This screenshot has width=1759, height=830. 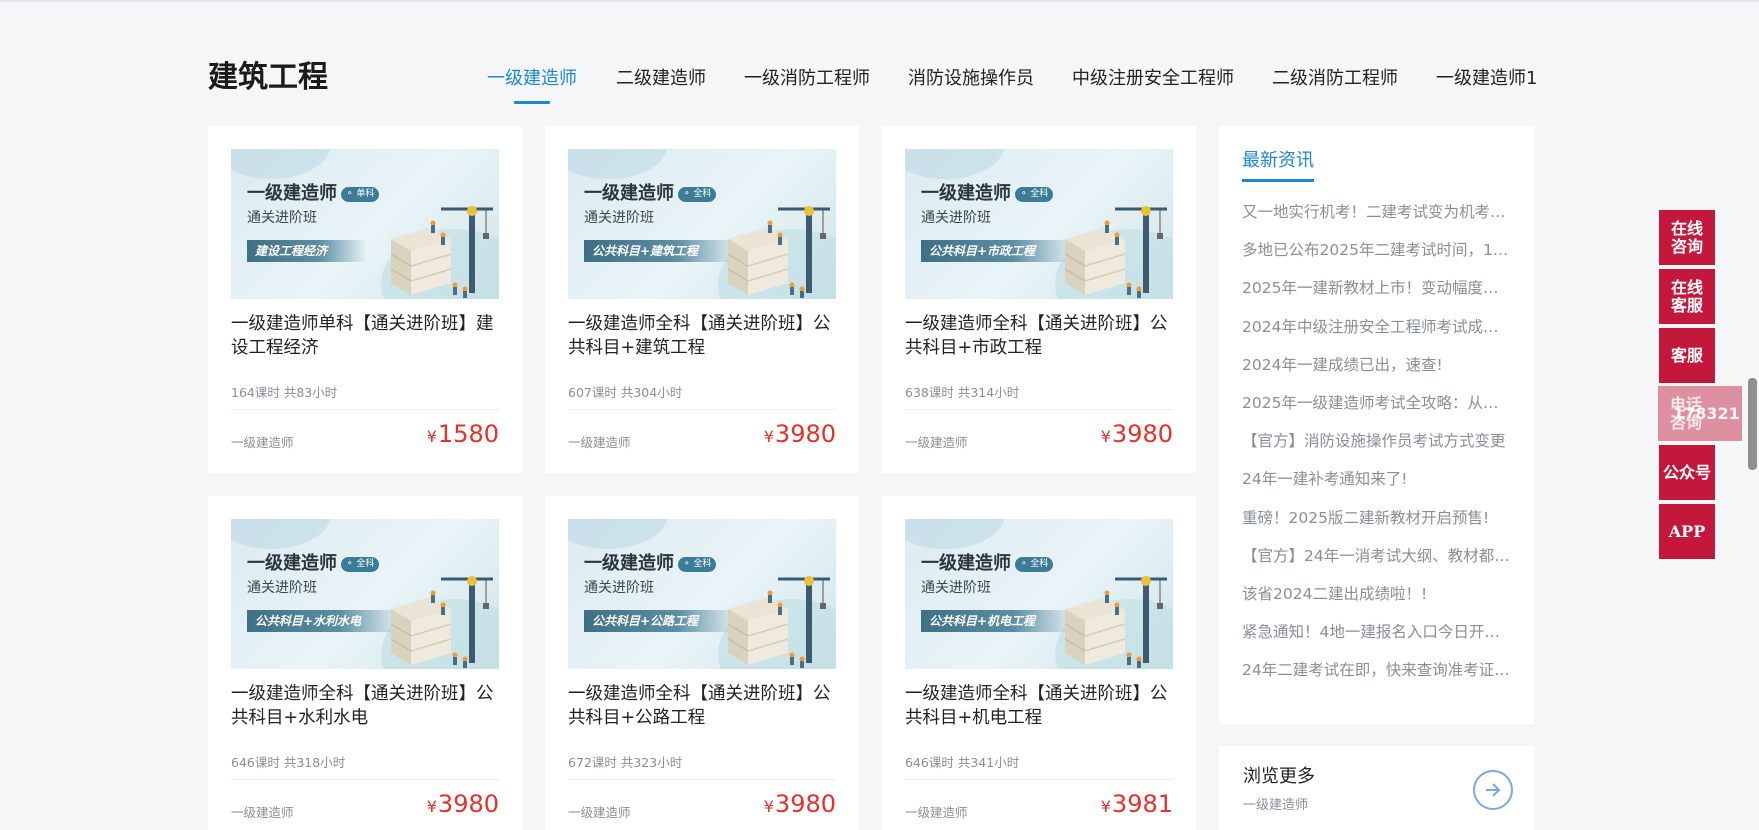 I want to click on service-button: 客服, so click(x=1687, y=355).